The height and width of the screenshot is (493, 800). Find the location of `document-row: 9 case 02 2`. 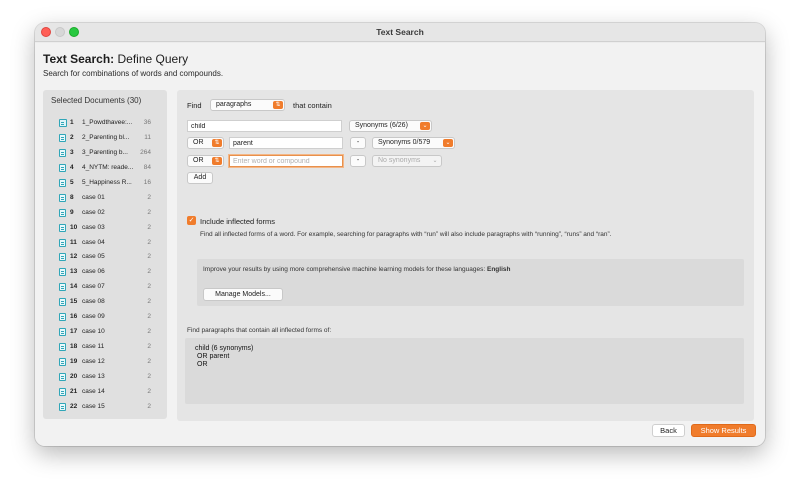

document-row: 9 case 02 2 is located at coordinates (105, 213).